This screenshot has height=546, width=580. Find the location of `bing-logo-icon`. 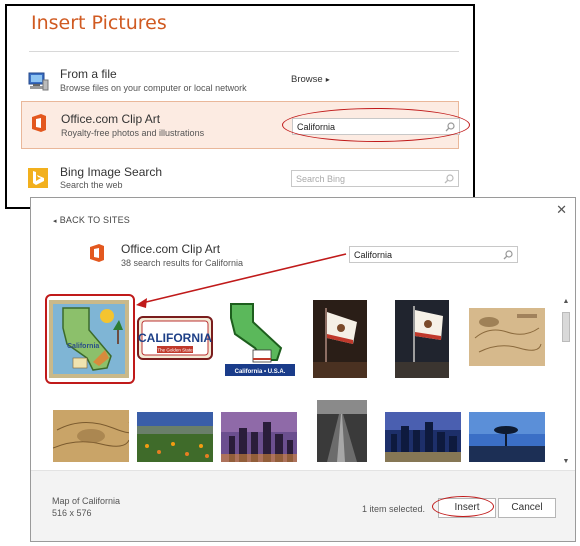

bing-logo-icon is located at coordinates (38, 178).